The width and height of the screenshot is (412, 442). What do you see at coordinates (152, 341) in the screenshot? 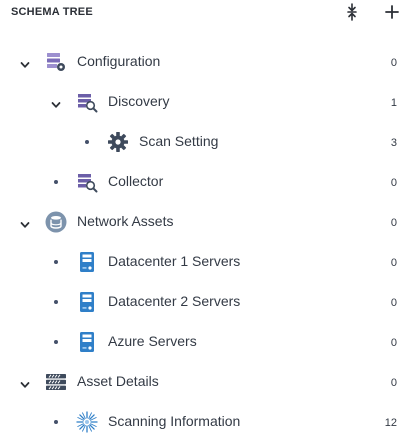
I see `tree-item-label: Azure Servers` at bounding box center [152, 341].